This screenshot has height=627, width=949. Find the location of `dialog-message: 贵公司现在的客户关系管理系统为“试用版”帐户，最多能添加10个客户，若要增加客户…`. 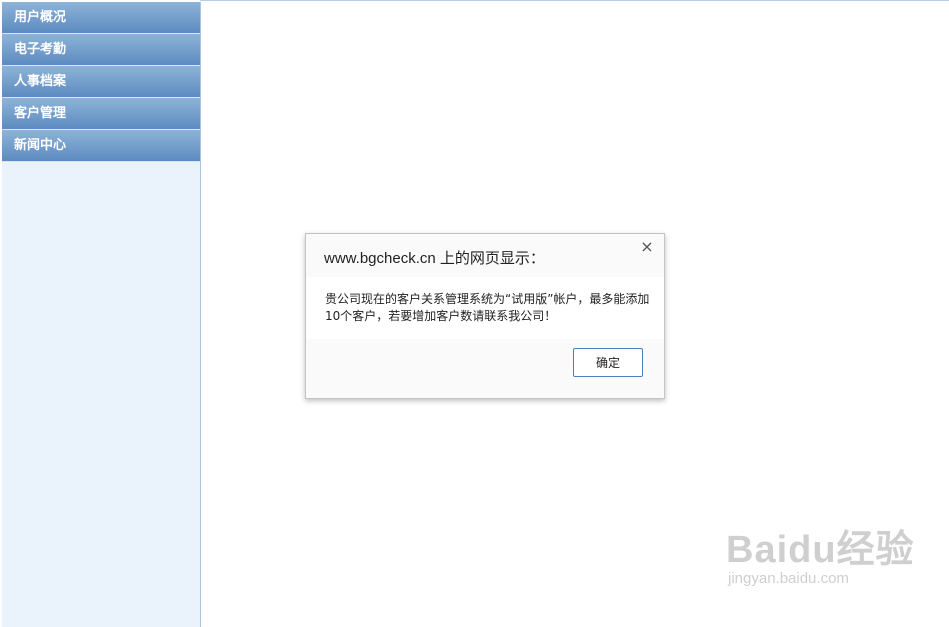

dialog-message: 贵公司现在的客户关系管理系统为“试用版”帐户，最多能添加10个客户，若要增加客户… is located at coordinates (487, 307).